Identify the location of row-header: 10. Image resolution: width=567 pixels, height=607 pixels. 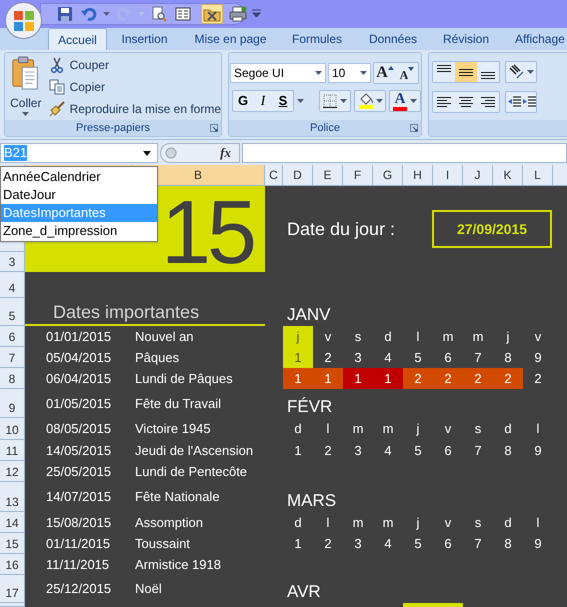
(12, 429).